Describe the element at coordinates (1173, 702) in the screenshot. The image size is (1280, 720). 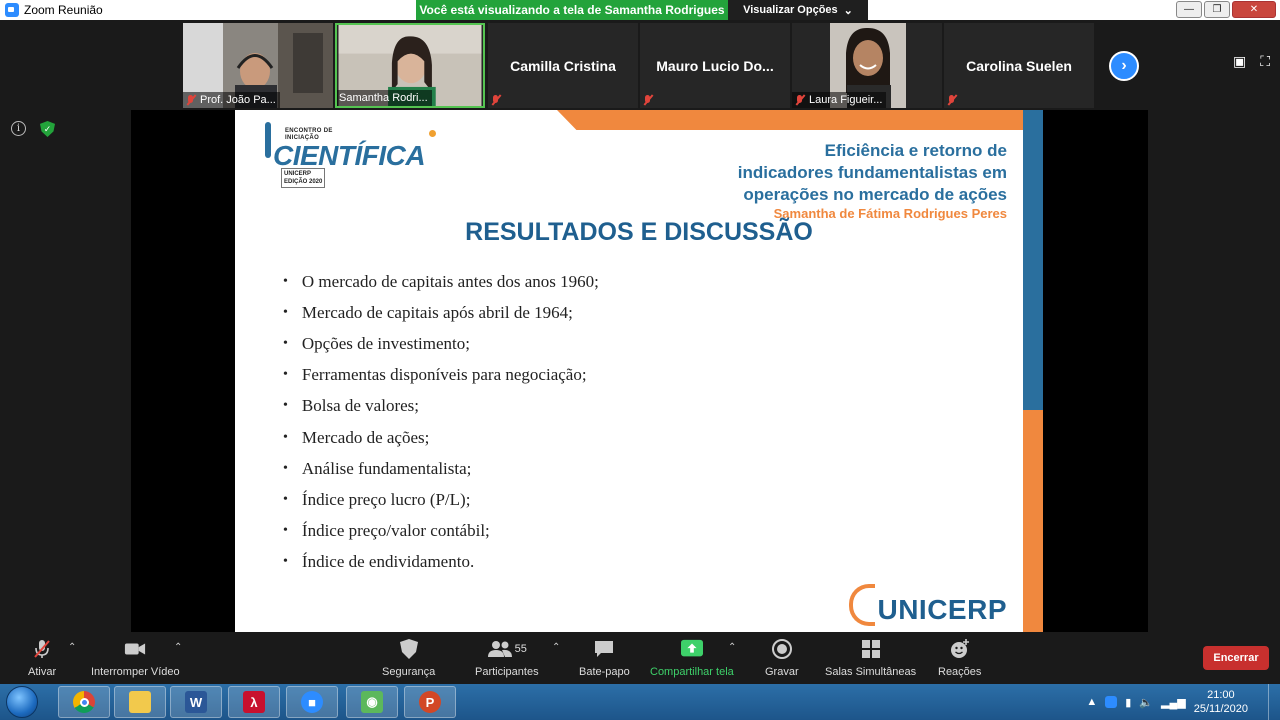
I see `network-icon: ▂▄▆` at that location.